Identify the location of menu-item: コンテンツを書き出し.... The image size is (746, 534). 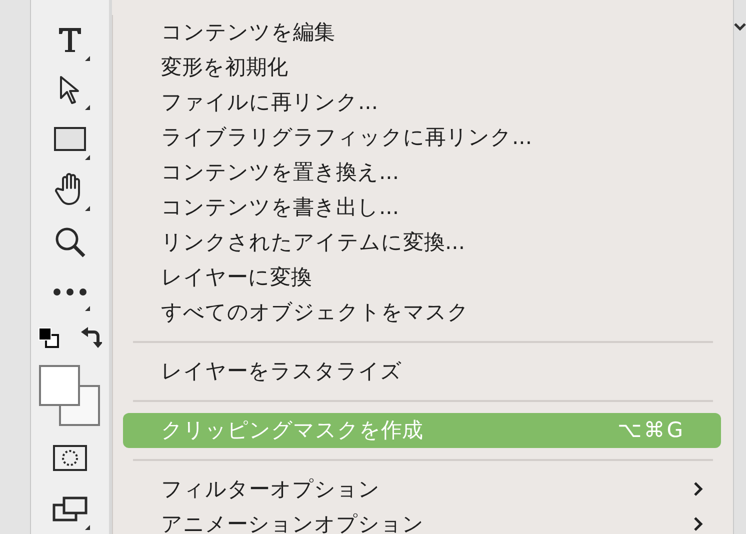
(422, 207).